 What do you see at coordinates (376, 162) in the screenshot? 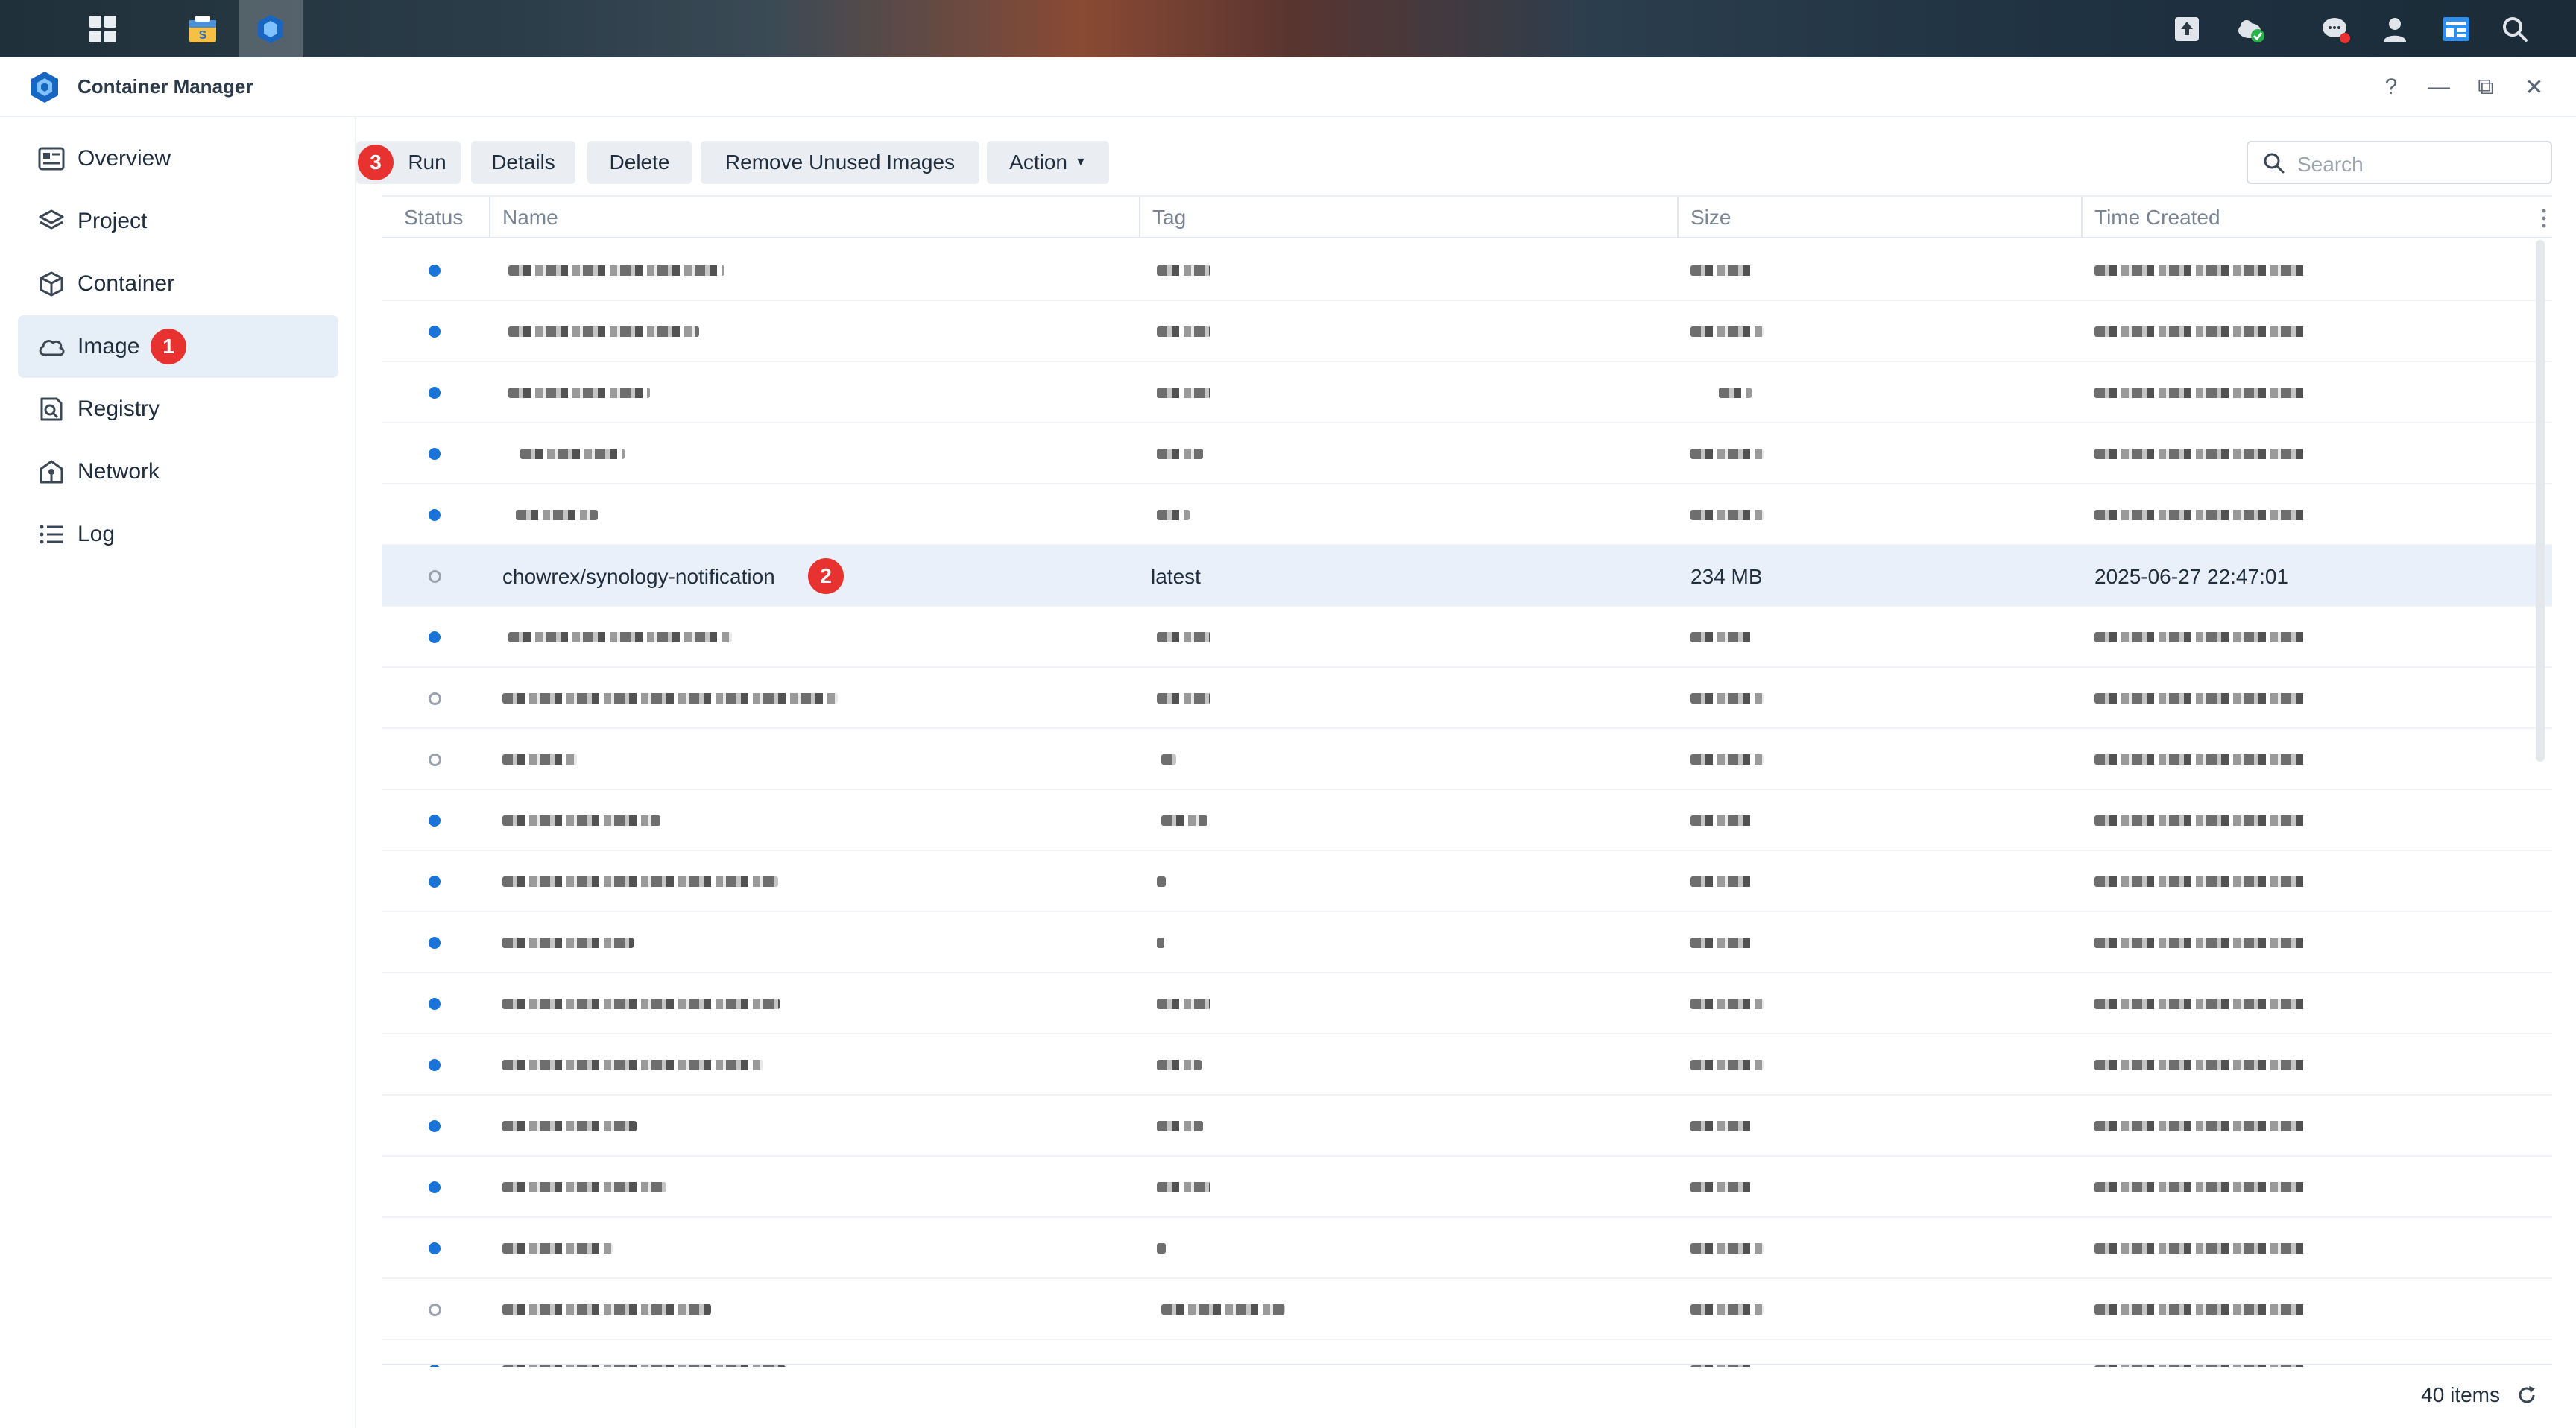
I see `step-badge: 3` at bounding box center [376, 162].